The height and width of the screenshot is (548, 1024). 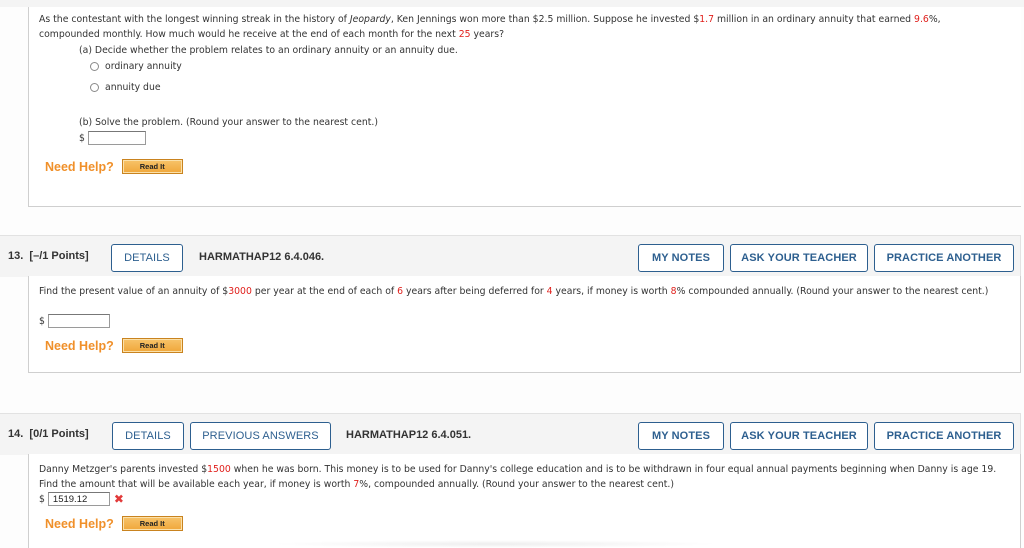 I want to click on bottom-shadow-decoration, so click(x=495, y=544).